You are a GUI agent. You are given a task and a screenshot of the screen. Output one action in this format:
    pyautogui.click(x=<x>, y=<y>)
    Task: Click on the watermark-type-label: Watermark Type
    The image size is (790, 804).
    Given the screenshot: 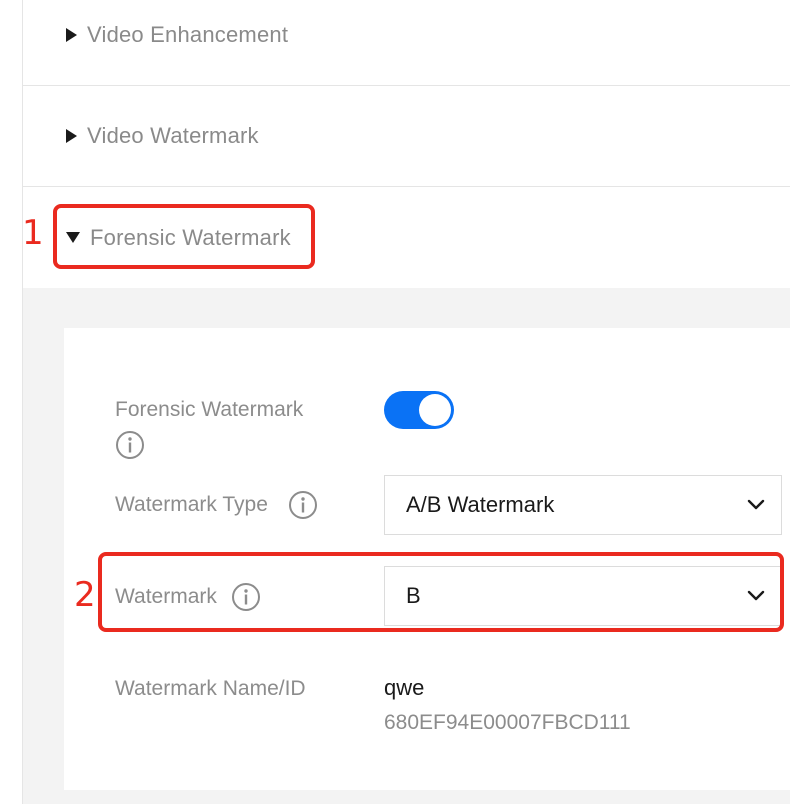 What is the action you would take?
    pyautogui.click(x=191, y=505)
    